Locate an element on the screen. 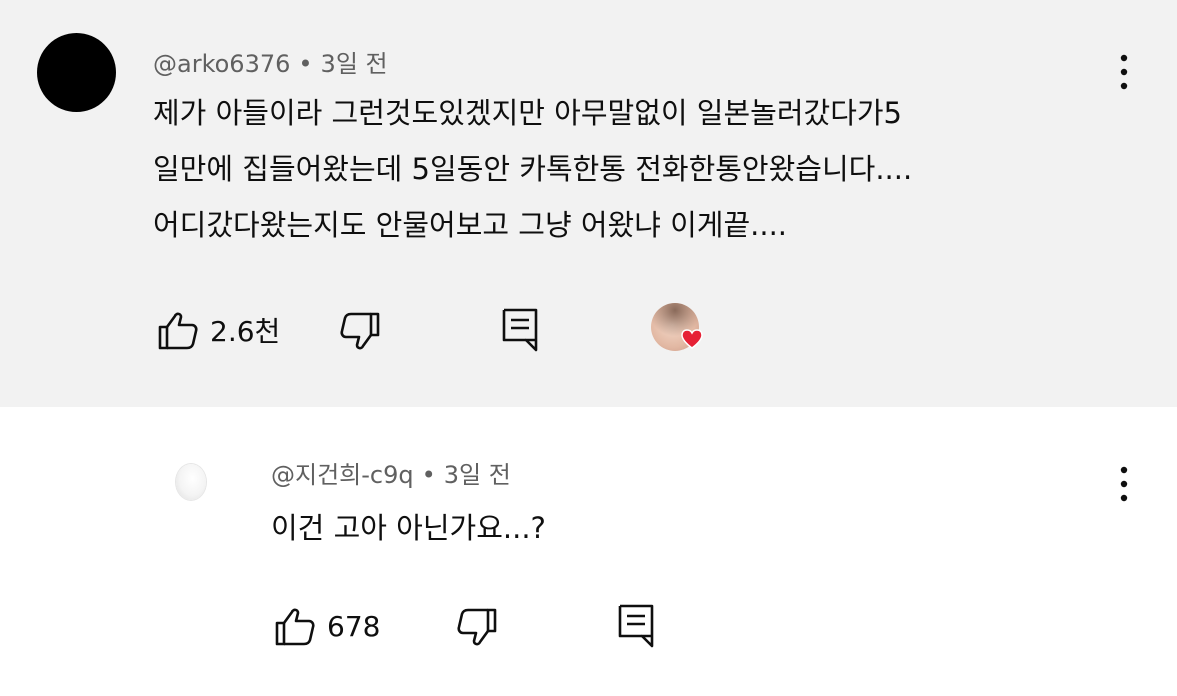 Image resolution: width=1177 pixels, height=696 pixels. like-count: 678 is located at coordinates (354, 626).